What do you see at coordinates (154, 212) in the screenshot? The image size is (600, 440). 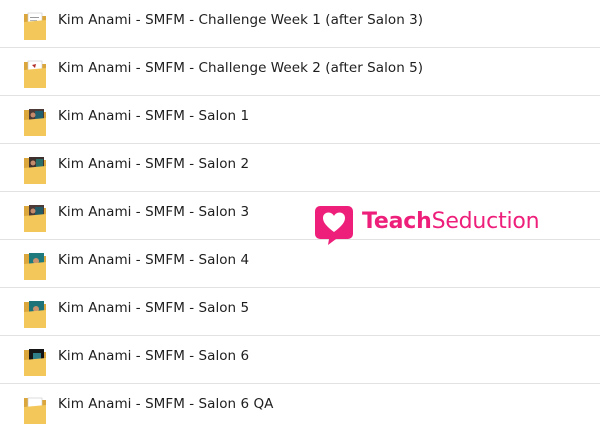 I see `file-name: Kim Anami - SMFM - Salon 3` at bounding box center [154, 212].